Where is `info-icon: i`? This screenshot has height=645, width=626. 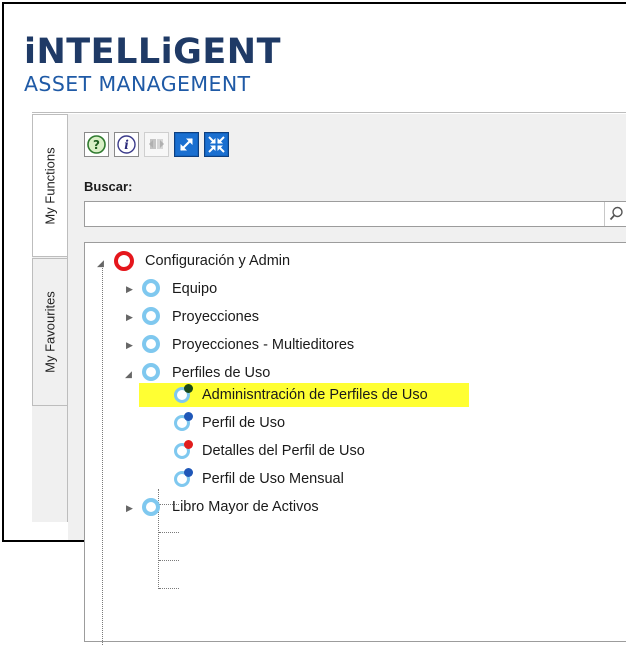
info-icon: i is located at coordinates (126, 144).